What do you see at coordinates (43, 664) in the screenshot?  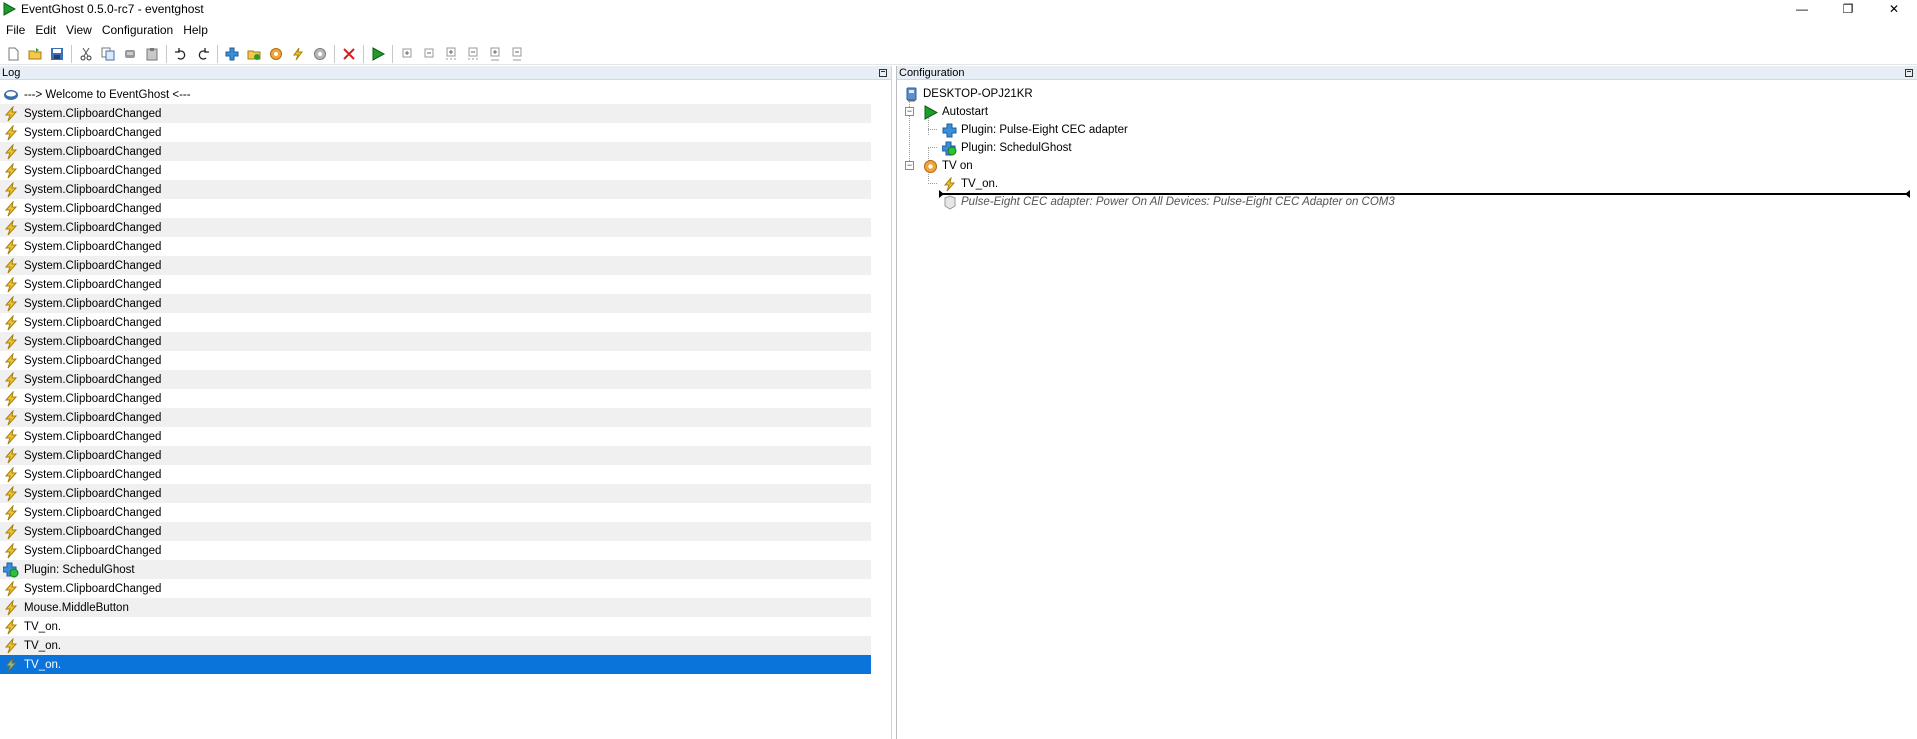 I see `log-row-text: TV_on.` at bounding box center [43, 664].